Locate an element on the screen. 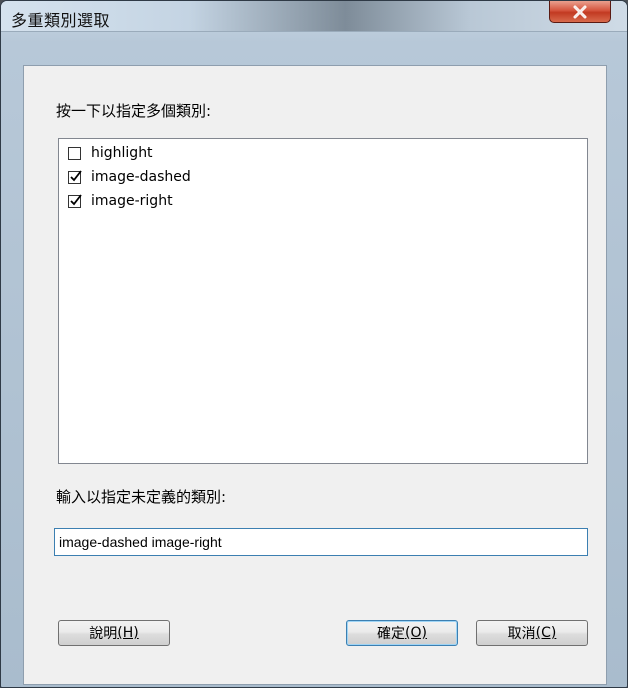 This screenshot has width=628, height=688. undefined-classes-label: 輸入以指定未定義的類別: is located at coordinates (141, 497).